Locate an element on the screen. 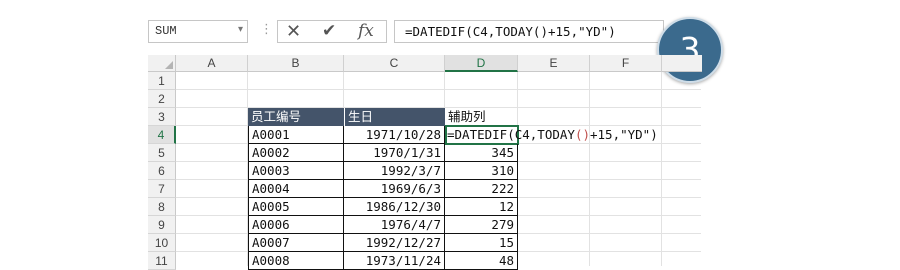 This screenshot has height=270, width=900. header-cell-helper: 辅助列 is located at coordinates (481, 117).